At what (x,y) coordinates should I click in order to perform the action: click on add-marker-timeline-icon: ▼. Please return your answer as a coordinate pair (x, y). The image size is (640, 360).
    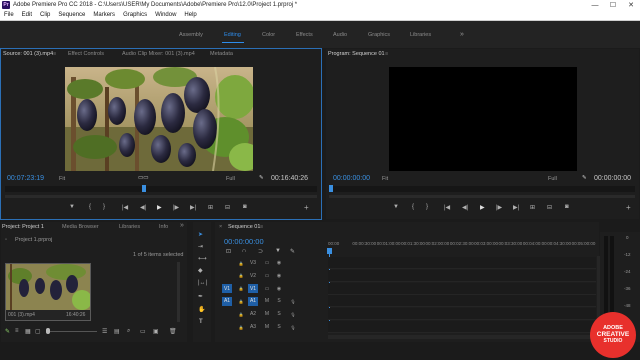
    Looking at the image, I should click on (278, 251).